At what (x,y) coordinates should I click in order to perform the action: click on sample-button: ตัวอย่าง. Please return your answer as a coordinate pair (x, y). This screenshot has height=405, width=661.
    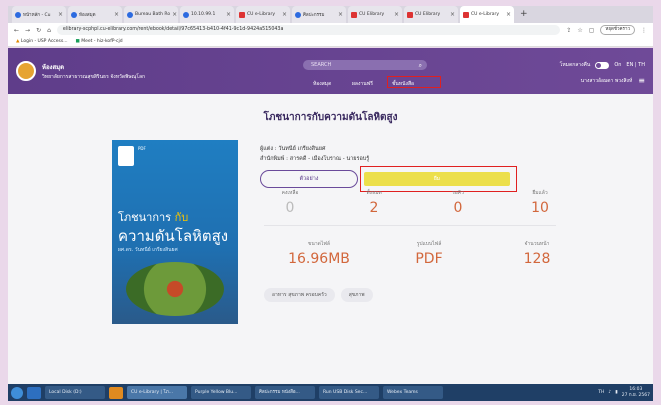
    Looking at the image, I should click on (309, 179).